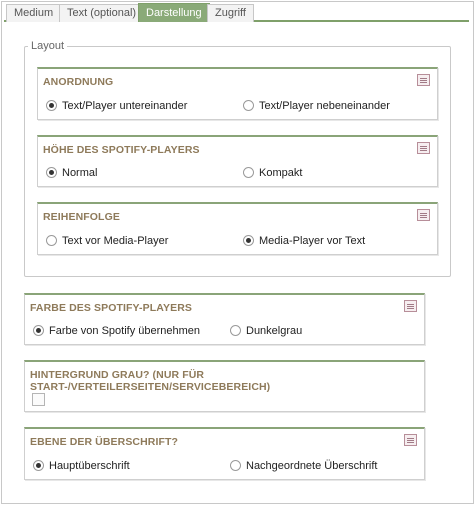 The height and width of the screenshot is (505, 475). I want to click on option-label: Text/Player untereinander, so click(125, 106).